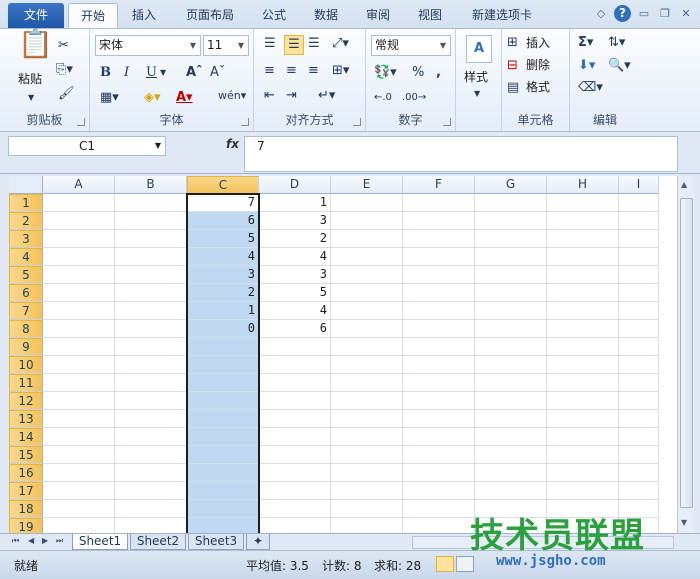 Image resolution: width=700 pixels, height=579 pixels. What do you see at coordinates (26, 185) in the screenshot?
I see `select-all-corner` at bounding box center [26, 185].